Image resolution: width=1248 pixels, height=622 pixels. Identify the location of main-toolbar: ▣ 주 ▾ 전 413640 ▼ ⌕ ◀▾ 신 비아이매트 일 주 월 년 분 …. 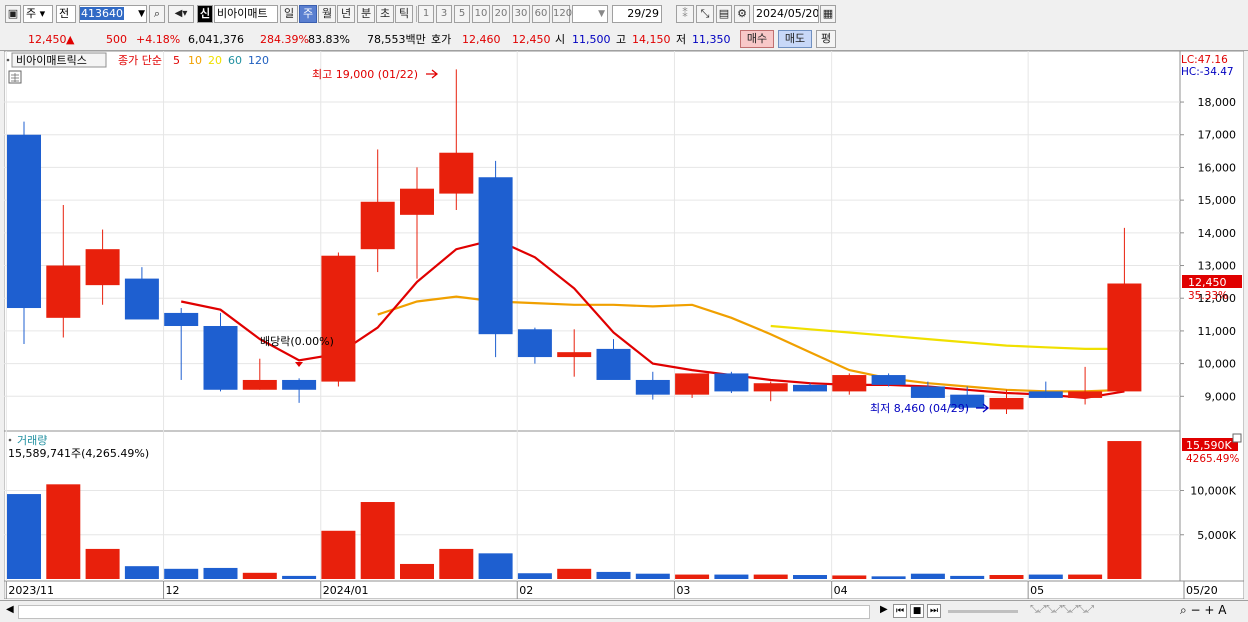
(624, 15).